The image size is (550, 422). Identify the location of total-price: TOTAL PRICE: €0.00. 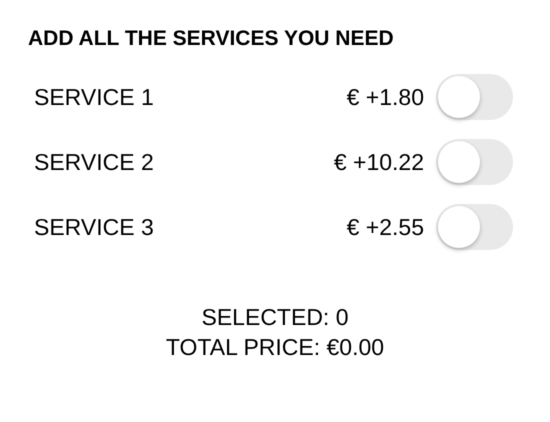
(275, 347).